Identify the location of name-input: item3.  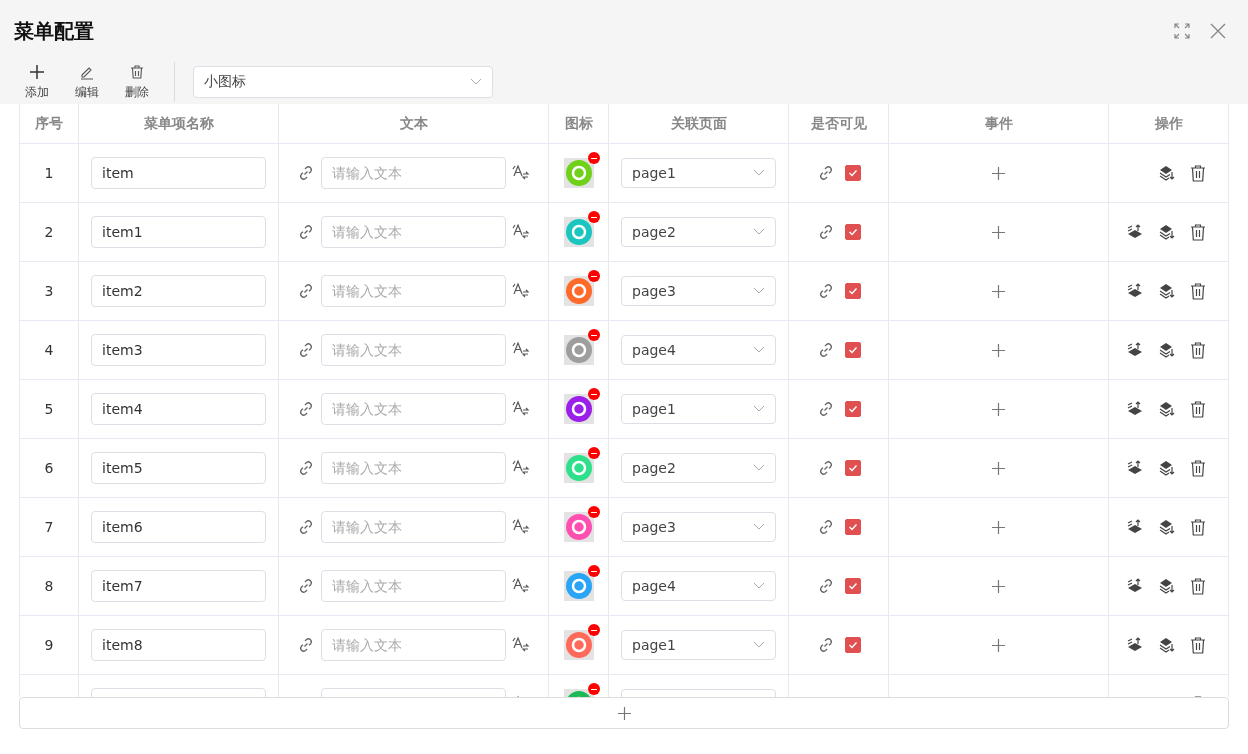
(178, 350).